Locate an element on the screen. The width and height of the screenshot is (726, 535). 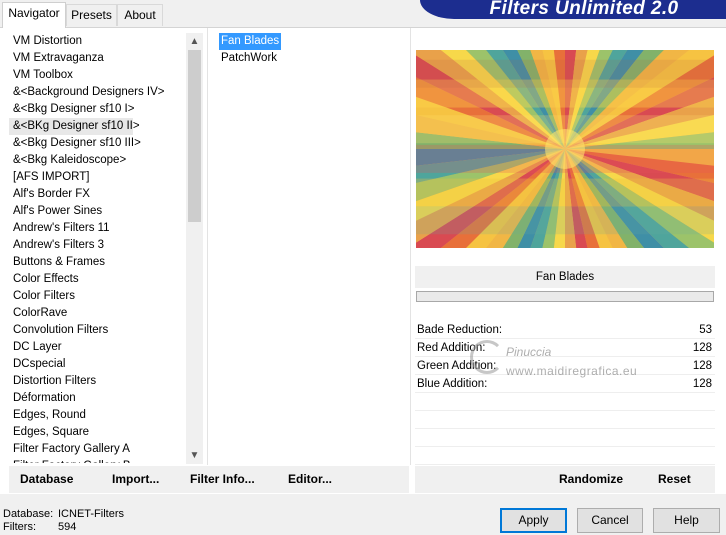
database-value: ICNET-Filters is located at coordinates (91, 514).